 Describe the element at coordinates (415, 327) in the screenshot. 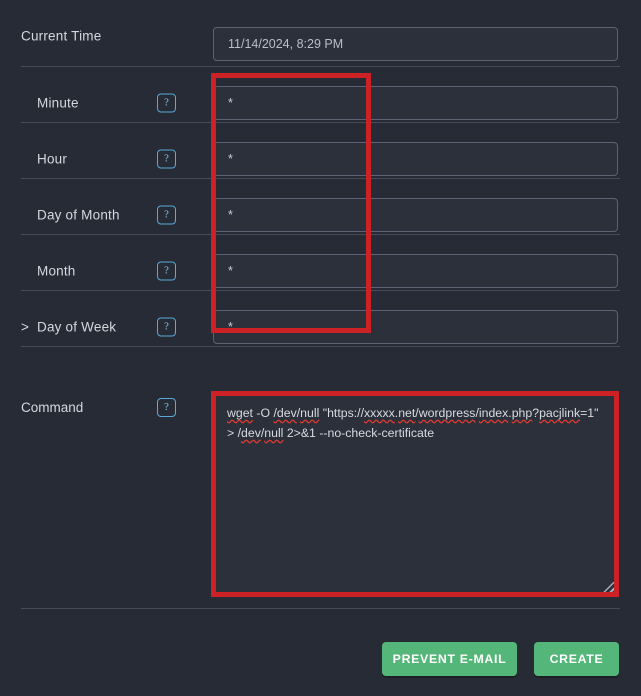

I see `day-of-week-input` at that location.